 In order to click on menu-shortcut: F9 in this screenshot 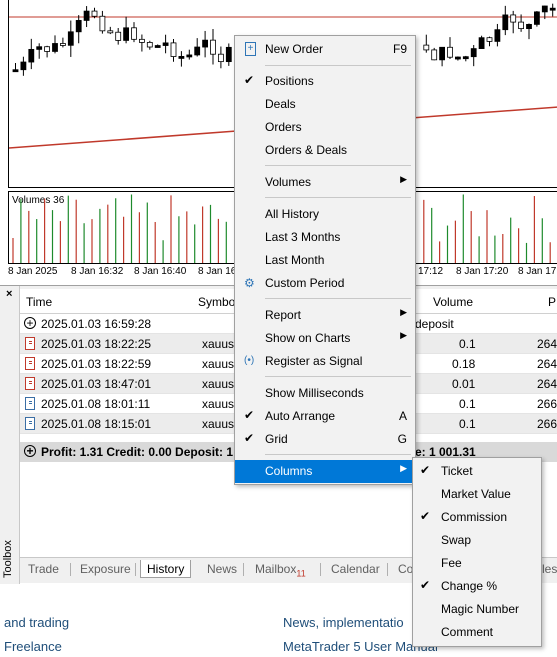, I will do `click(399, 49)`.